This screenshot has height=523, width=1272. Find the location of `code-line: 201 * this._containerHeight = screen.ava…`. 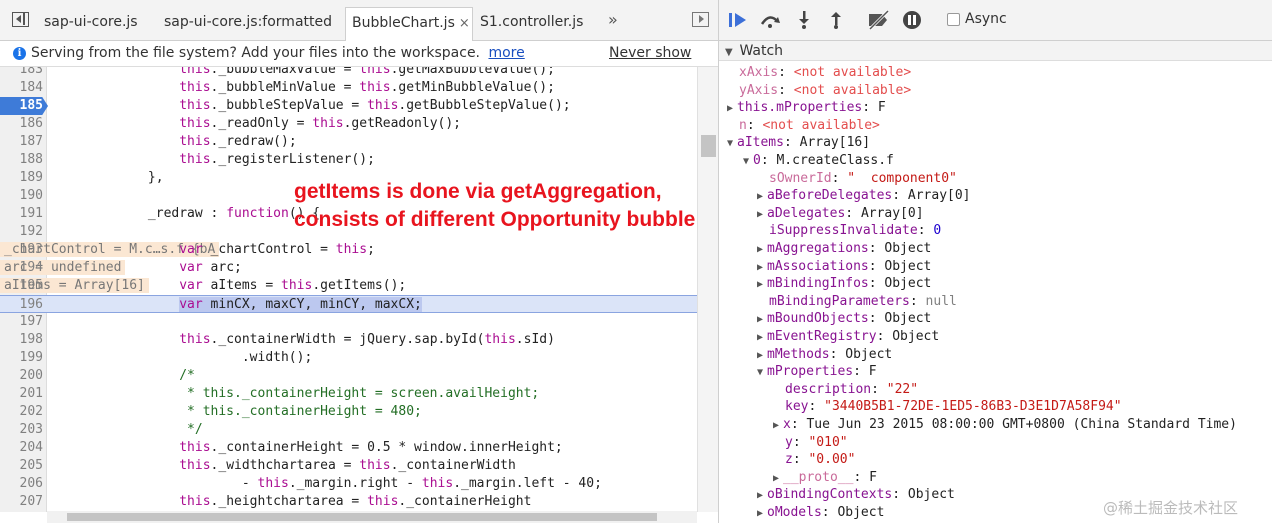

code-line: 201 * this._containerHeight = screen.ava… is located at coordinates (348, 394).